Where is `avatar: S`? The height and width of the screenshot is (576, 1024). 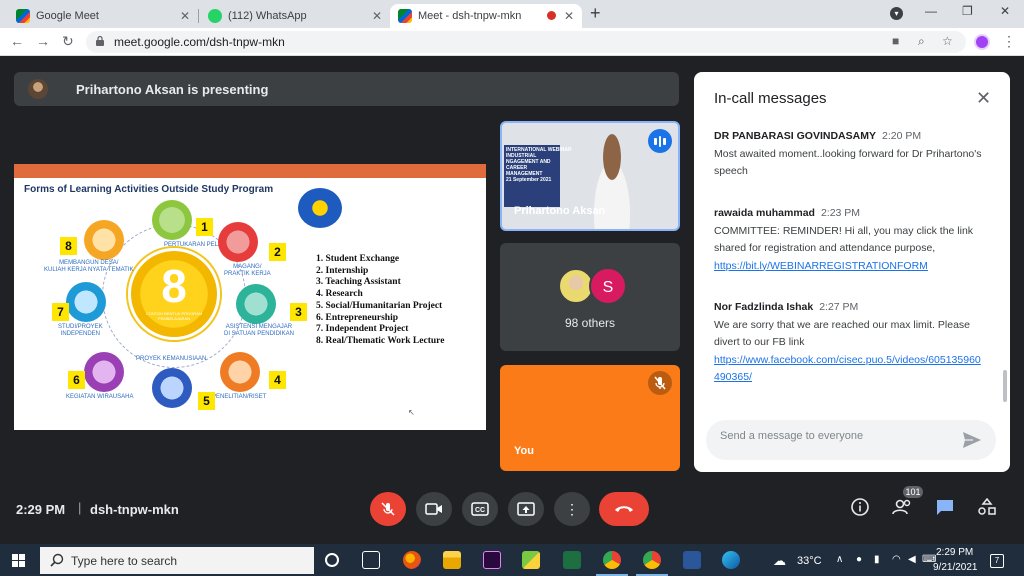 avatar: S is located at coordinates (608, 286).